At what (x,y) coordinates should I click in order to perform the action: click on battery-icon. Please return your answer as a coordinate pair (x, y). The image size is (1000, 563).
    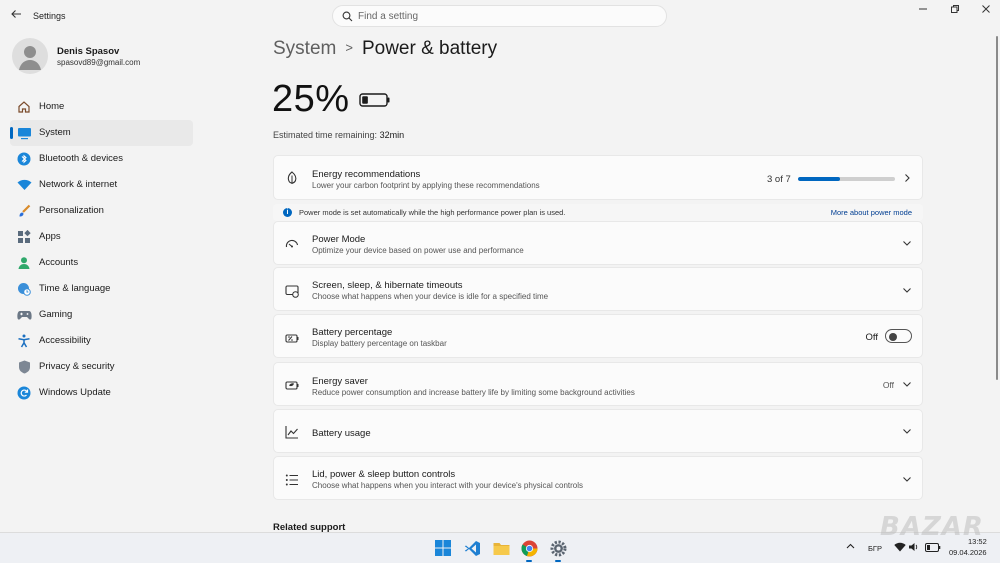
    Looking at the image, I should click on (374, 100).